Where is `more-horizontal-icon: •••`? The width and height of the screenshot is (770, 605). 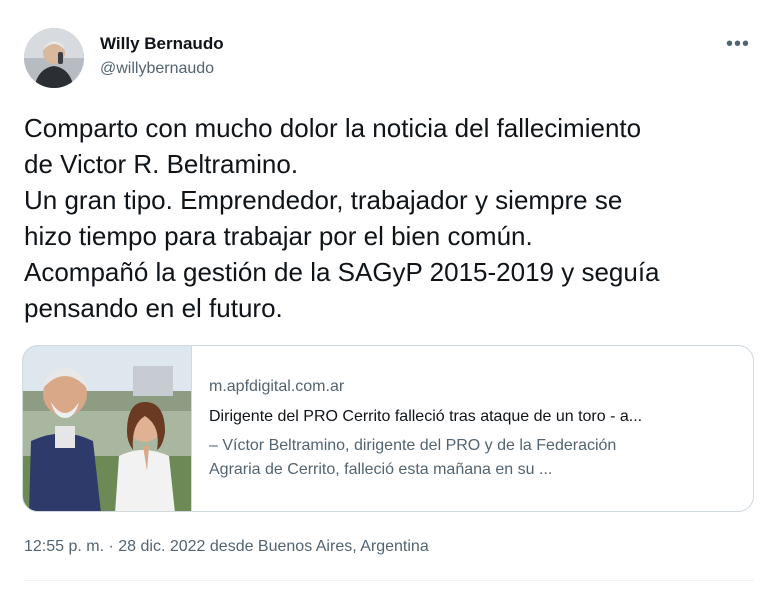 more-horizontal-icon: ••• is located at coordinates (738, 44).